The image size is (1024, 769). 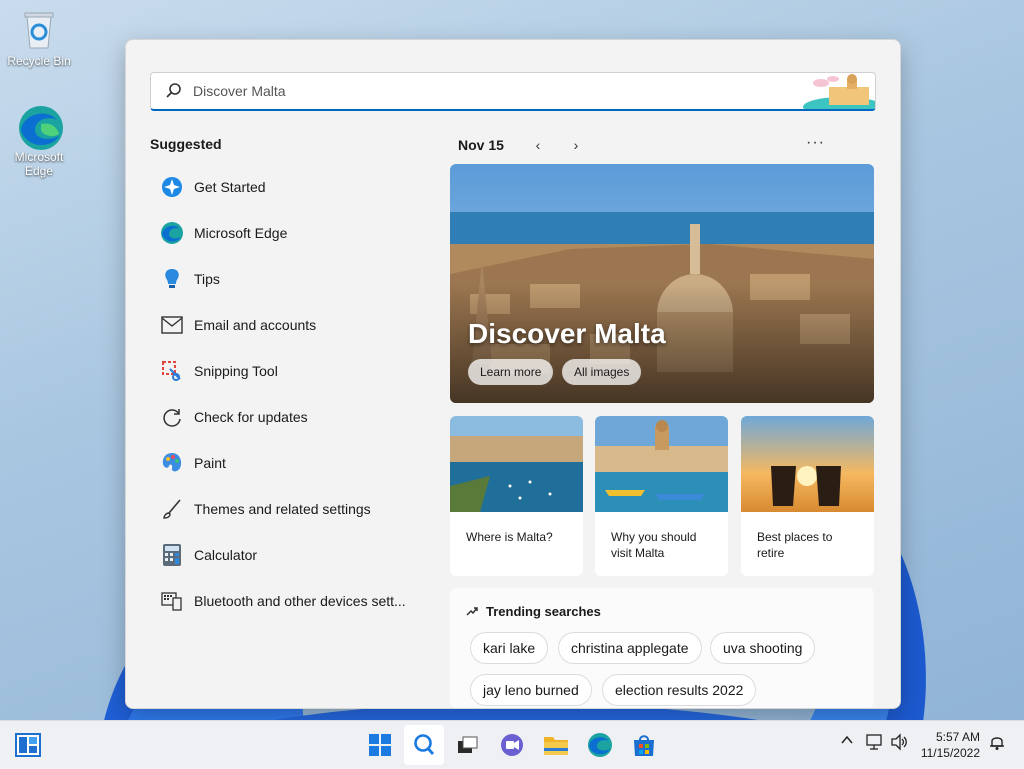 I want to click on suggested-item-get-started: Get Started, so click(x=290, y=187).